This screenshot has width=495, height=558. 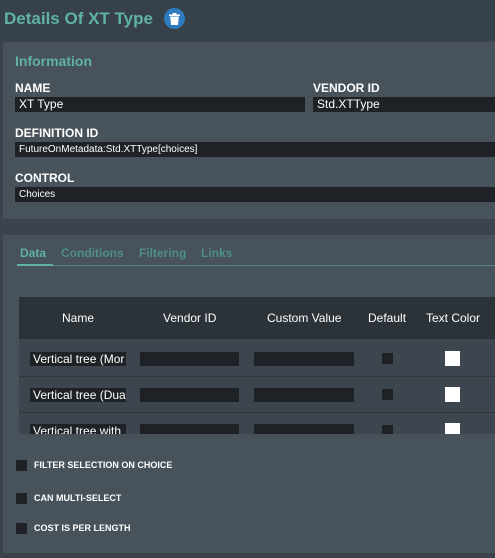 I want to click on tab-data: Data, so click(x=33, y=253).